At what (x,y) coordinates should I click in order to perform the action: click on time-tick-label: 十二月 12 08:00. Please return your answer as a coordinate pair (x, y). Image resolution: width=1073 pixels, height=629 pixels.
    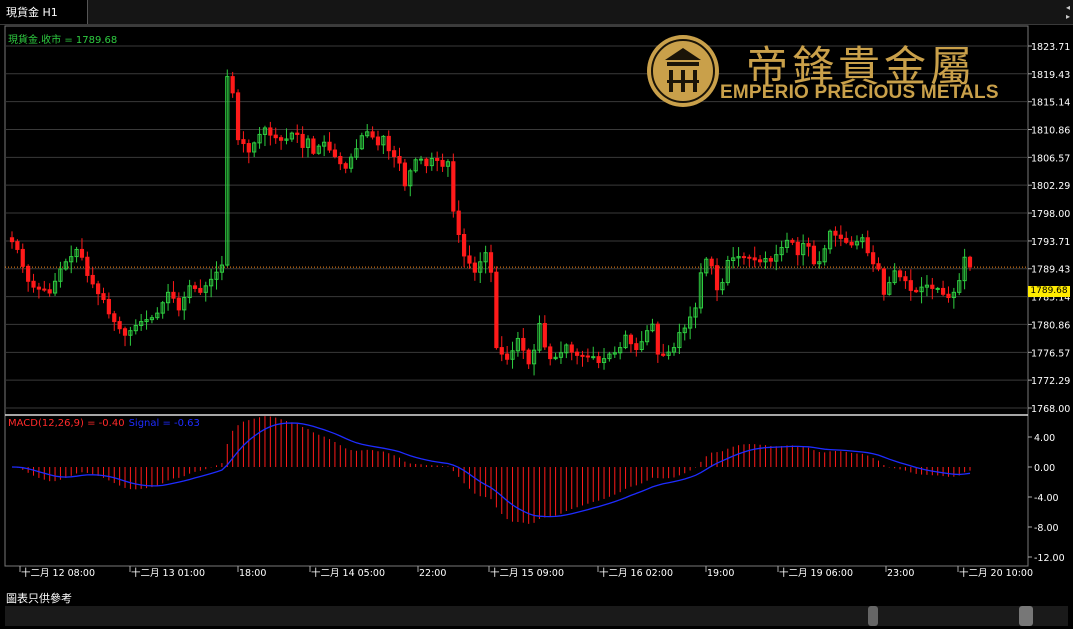
    Looking at the image, I should click on (58, 573).